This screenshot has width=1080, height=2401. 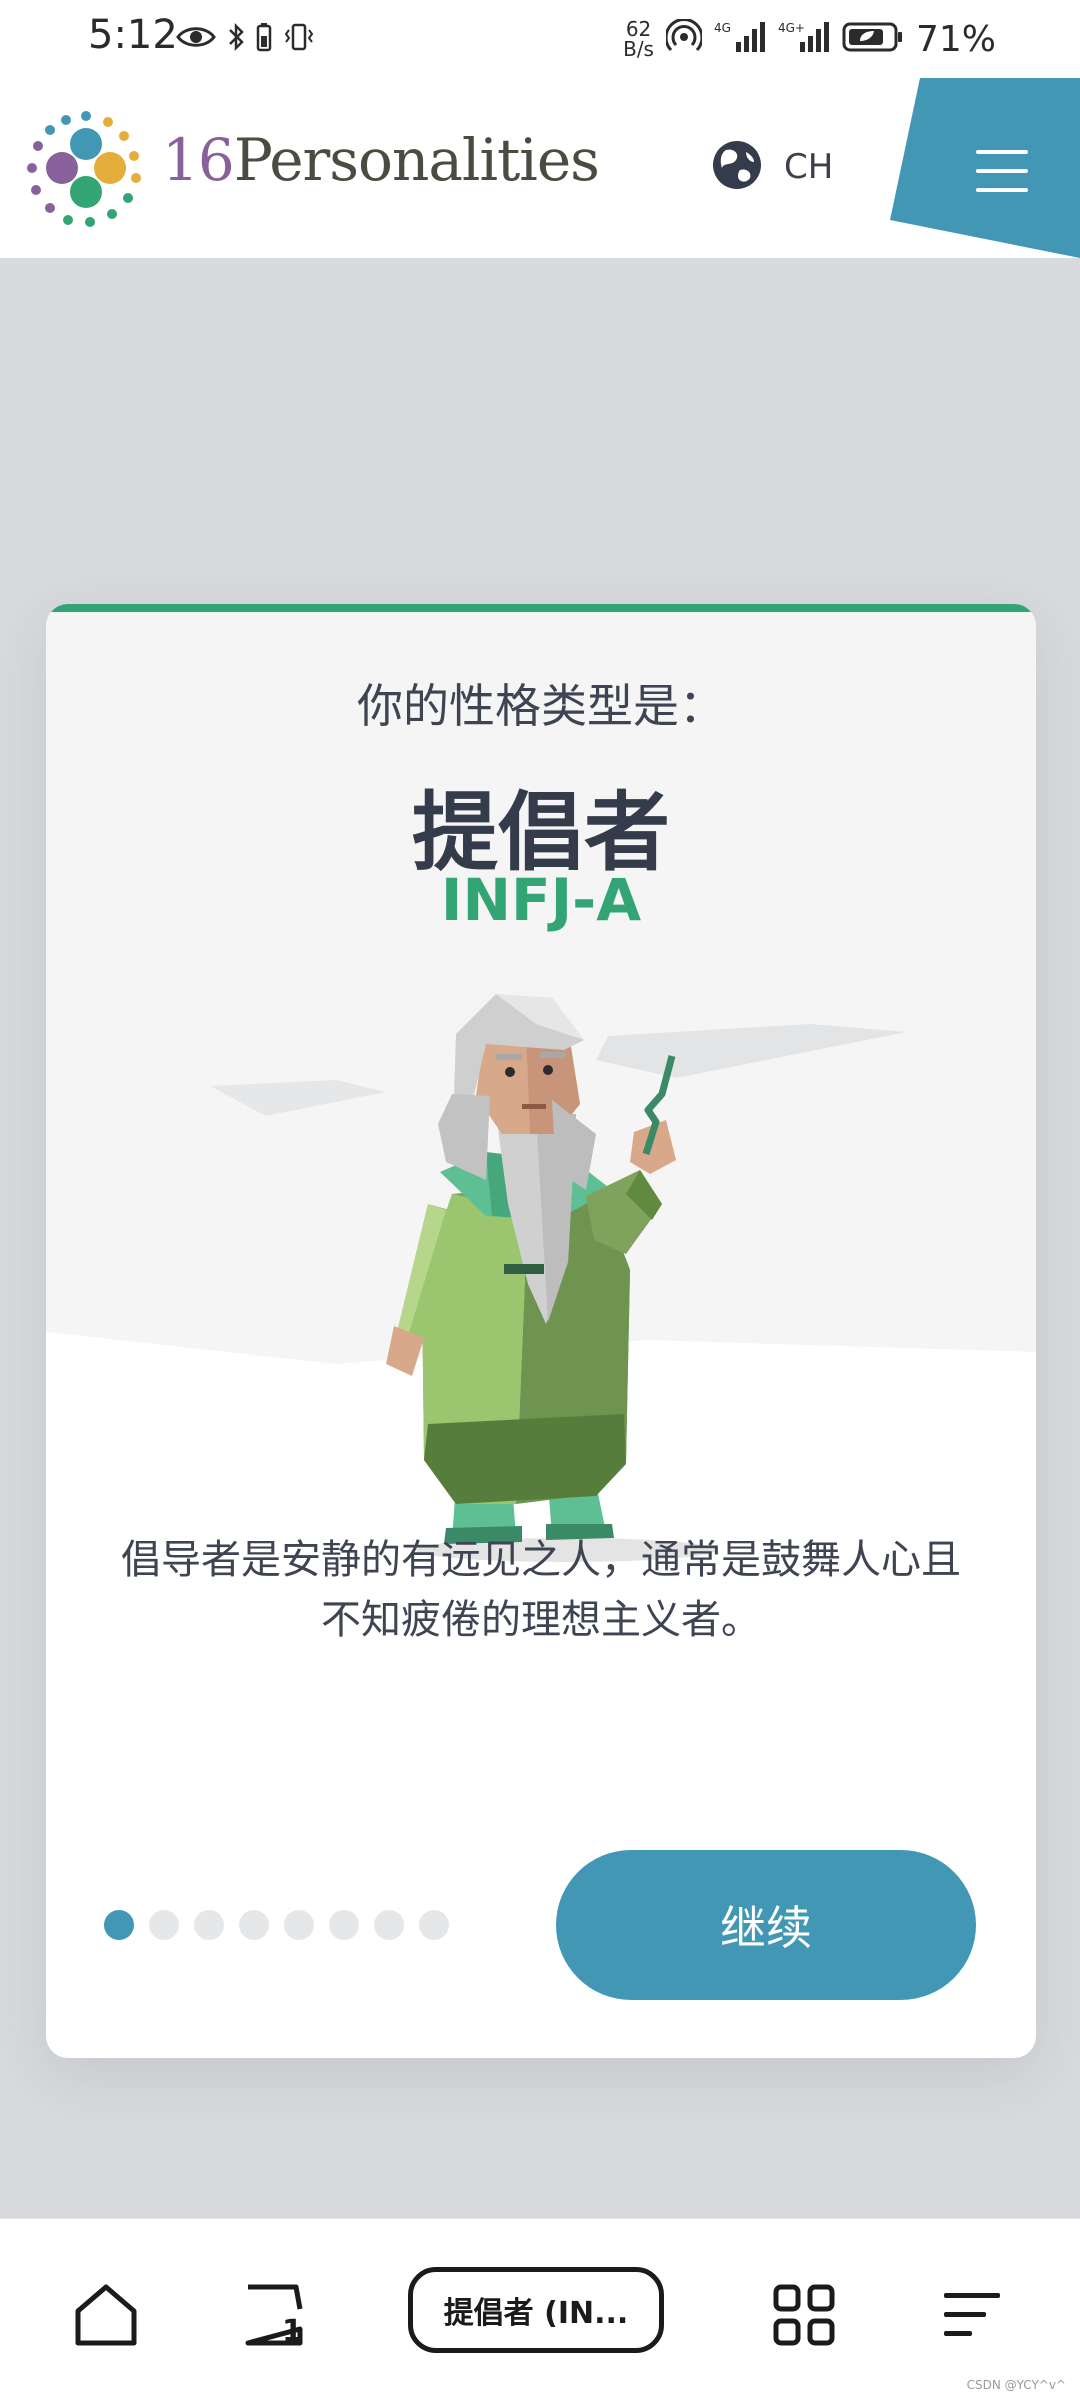 What do you see at coordinates (955, 39) in the screenshot?
I see `battery-percent: 71%` at bounding box center [955, 39].